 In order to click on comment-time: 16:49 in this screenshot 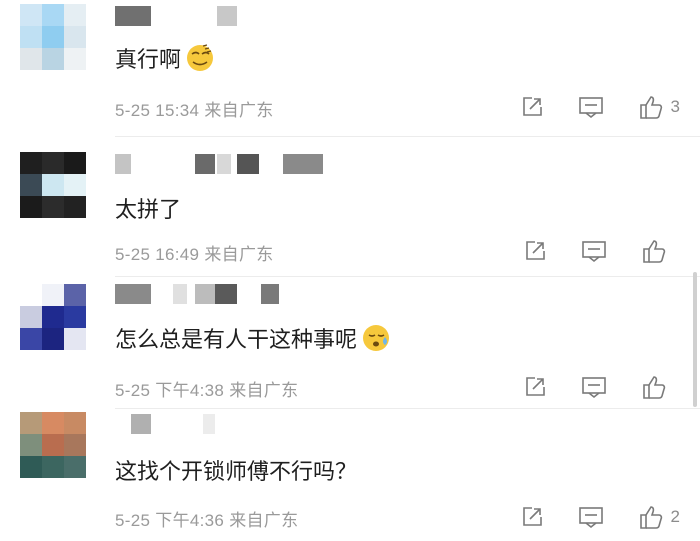, I will do `click(177, 254)`.